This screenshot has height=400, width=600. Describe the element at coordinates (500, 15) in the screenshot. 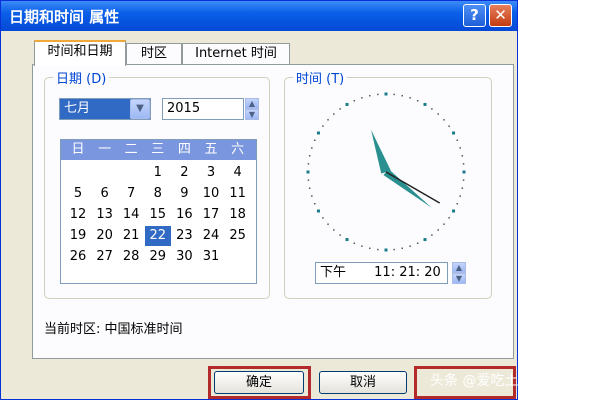

I see `close-button: ✕` at that location.